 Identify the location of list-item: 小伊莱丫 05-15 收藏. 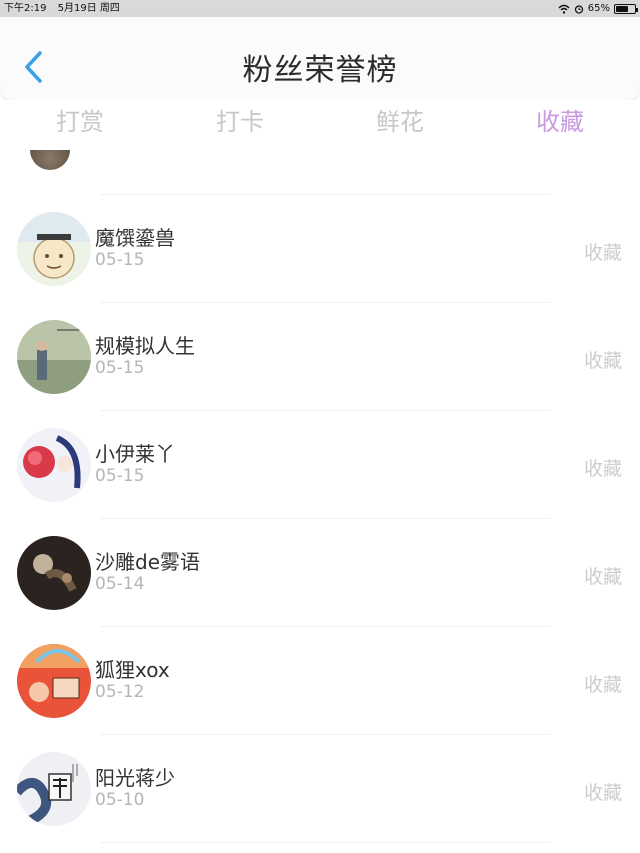
(320, 464).